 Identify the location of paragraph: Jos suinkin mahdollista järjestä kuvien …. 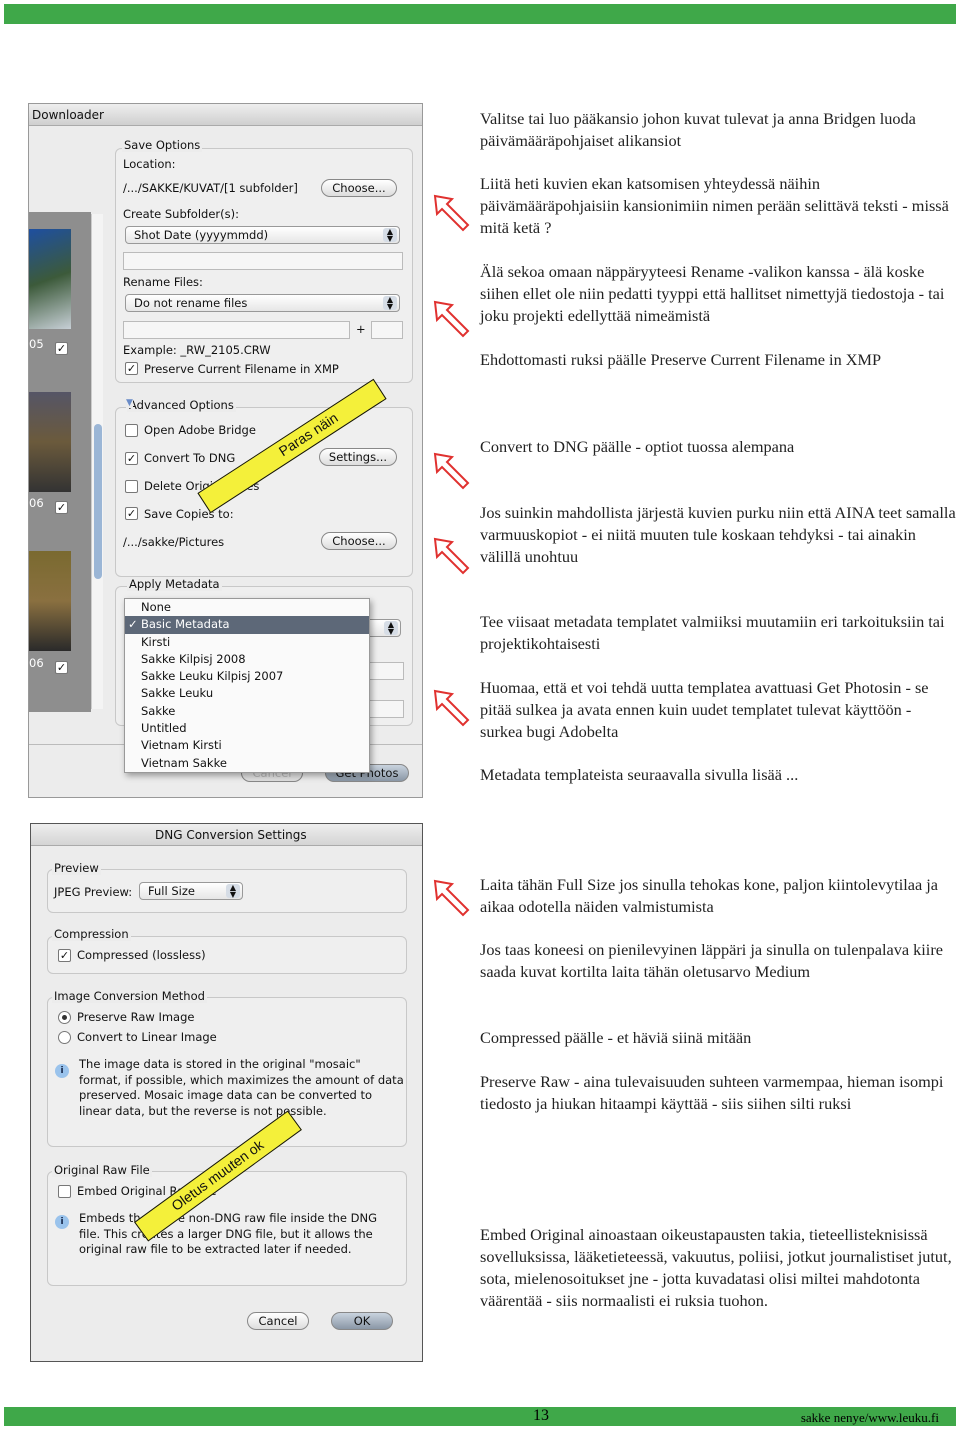
(718, 534).